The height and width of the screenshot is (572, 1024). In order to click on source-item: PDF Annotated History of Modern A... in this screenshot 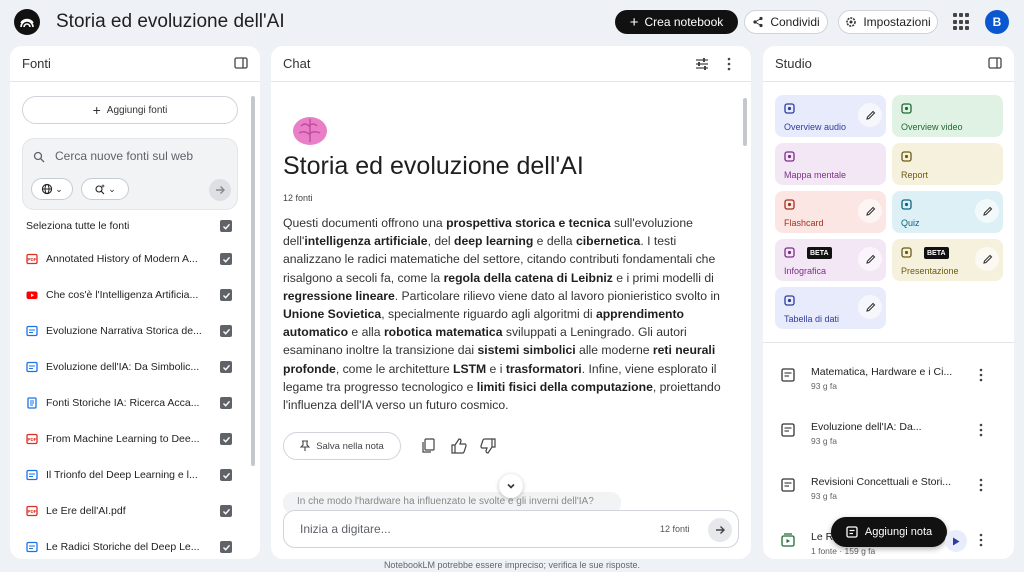, I will do `click(129, 259)`.